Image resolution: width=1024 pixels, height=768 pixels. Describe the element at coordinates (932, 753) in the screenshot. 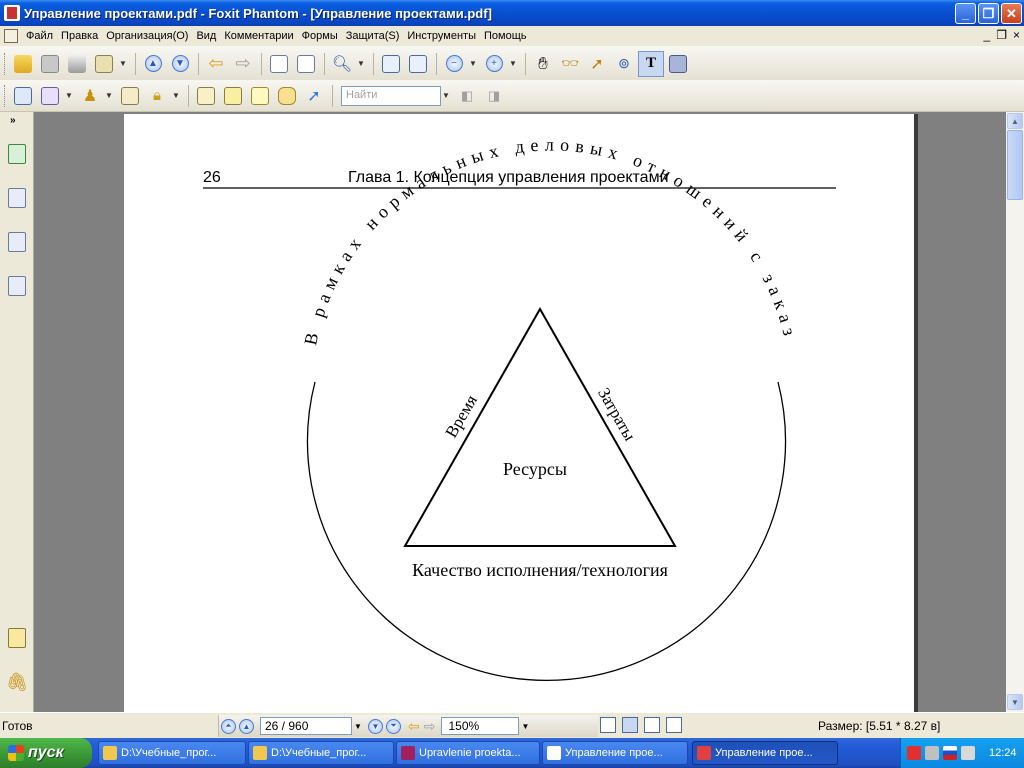

I see `monitor-icon` at that location.